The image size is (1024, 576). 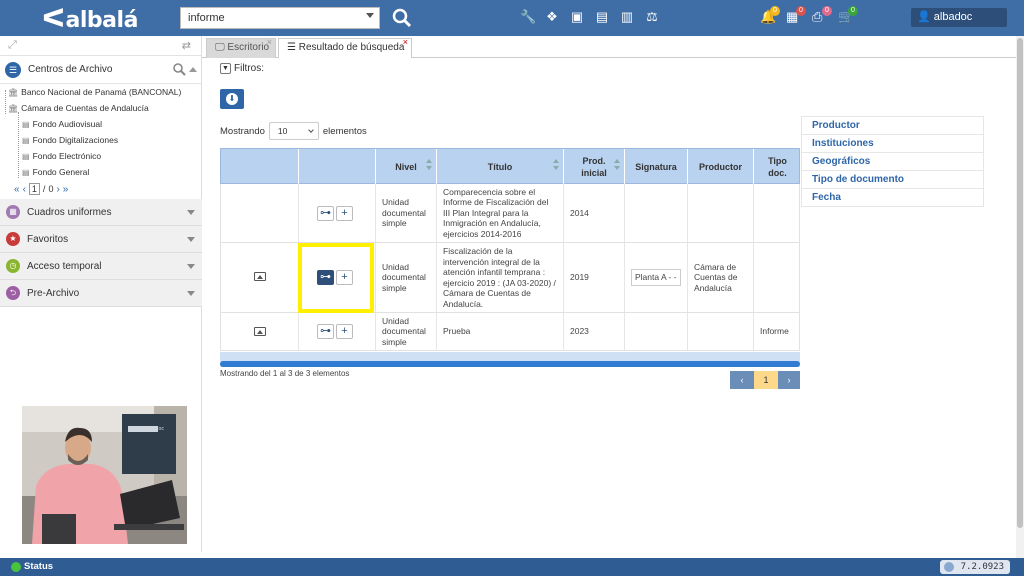 I want to click on book-icon: ▤, so click(x=602, y=17).